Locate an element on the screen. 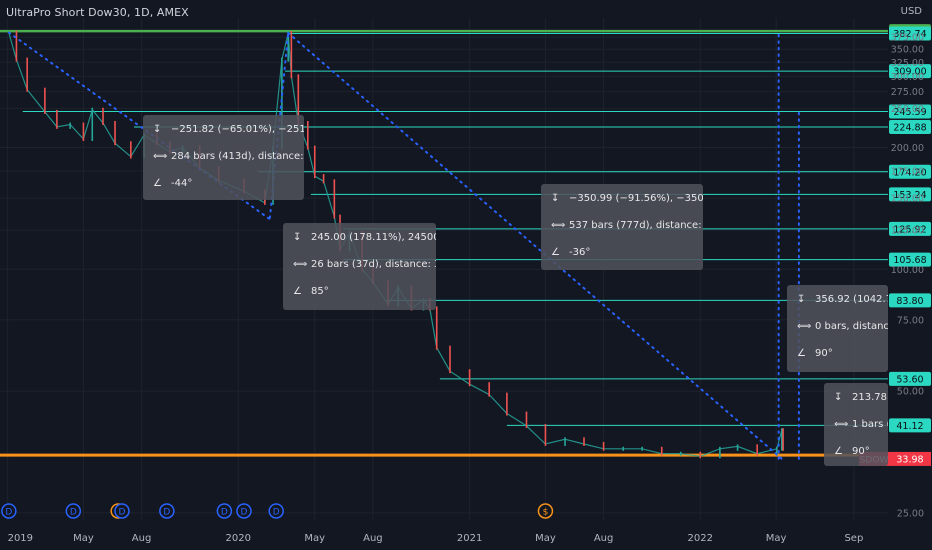 This screenshot has width=932, height=550. measure-tooltip-text: 245.00 (178.11%), 24500 is located at coordinates (373, 237).